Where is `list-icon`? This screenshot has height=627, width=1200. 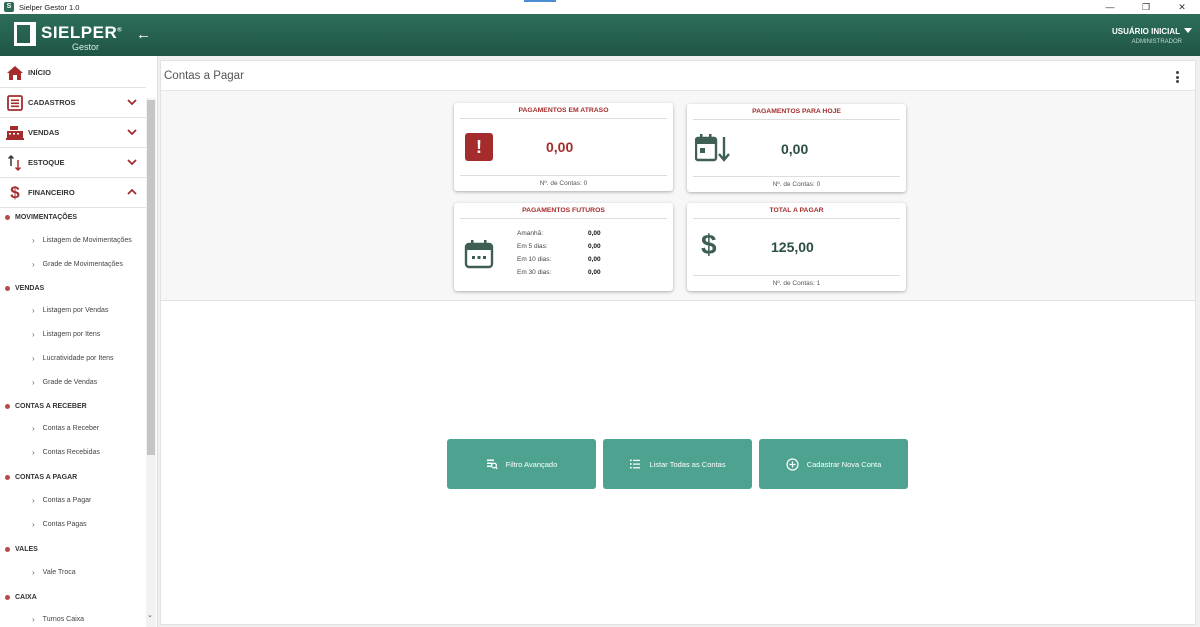
list-icon is located at coordinates (15, 102).